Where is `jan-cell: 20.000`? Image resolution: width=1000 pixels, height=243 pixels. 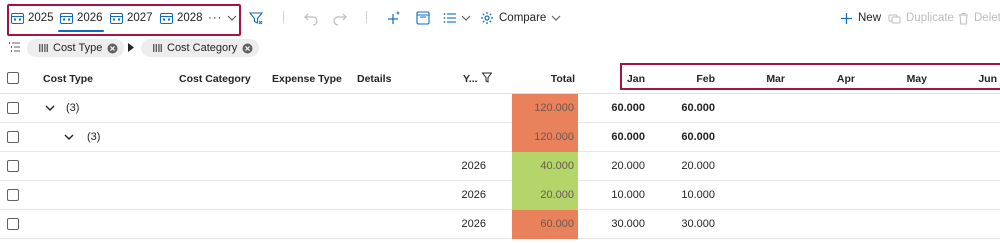
jan-cell: 20.000 is located at coordinates (617, 166).